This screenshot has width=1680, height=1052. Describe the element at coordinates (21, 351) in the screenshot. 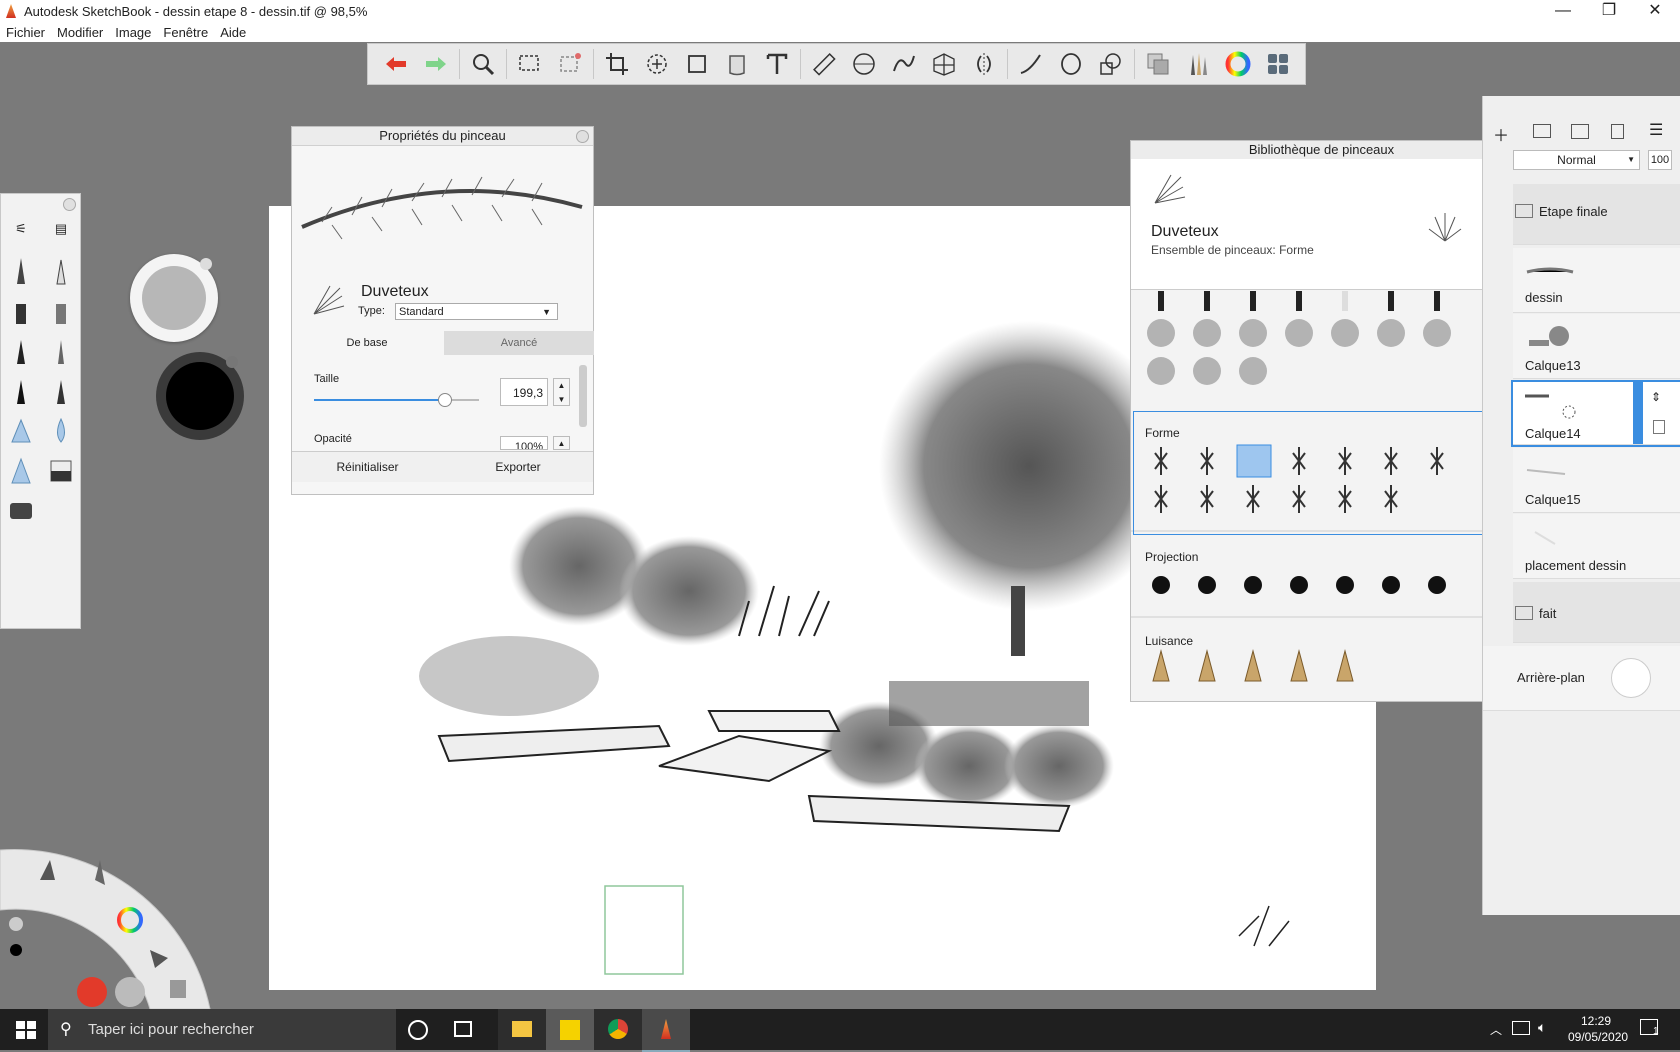

I see `ink-pen-icon` at that location.